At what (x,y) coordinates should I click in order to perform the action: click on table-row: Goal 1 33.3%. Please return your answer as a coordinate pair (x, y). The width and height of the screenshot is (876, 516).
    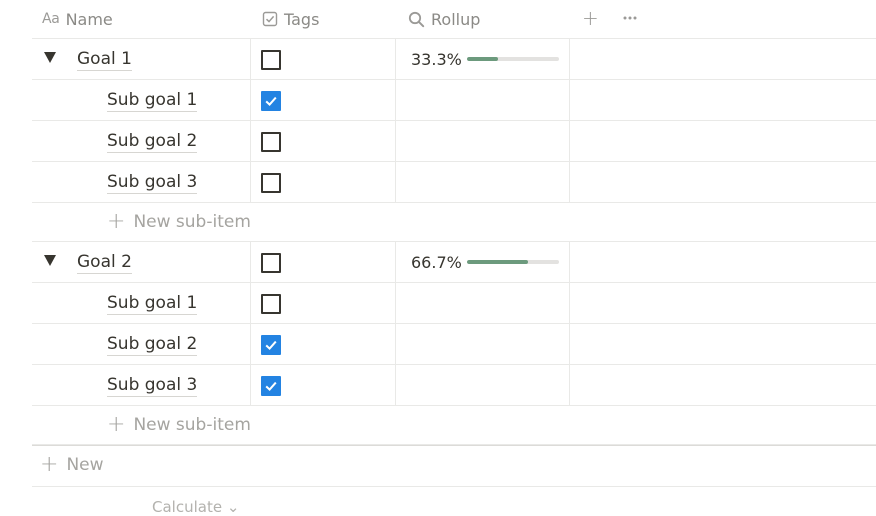
    Looking at the image, I should click on (454, 59).